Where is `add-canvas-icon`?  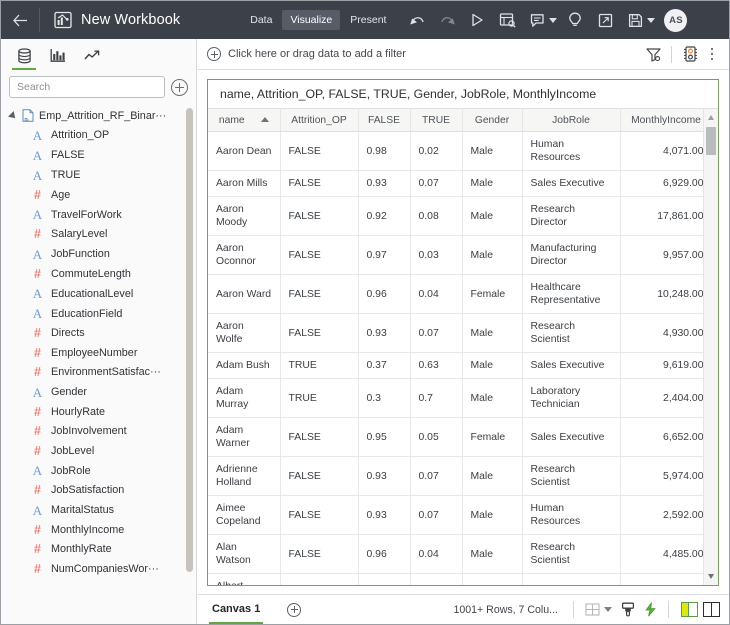
add-canvas-icon is located at coordinates (294, 609).